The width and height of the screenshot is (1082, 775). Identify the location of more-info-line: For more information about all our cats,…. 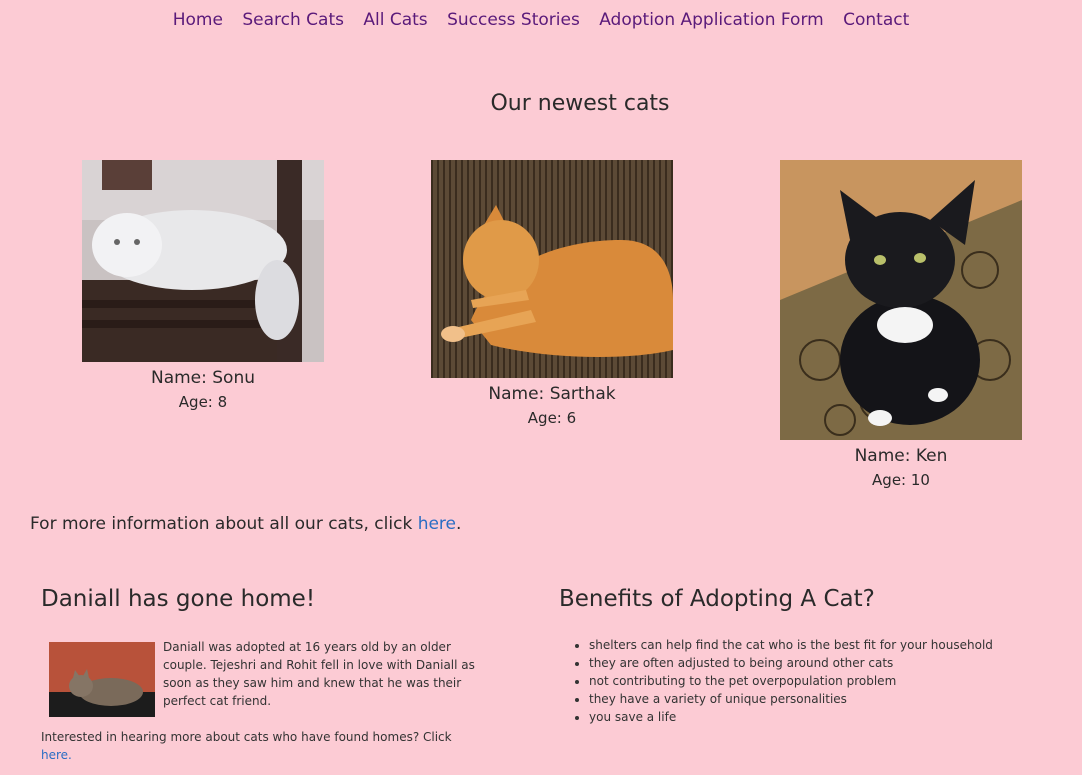
(245, 524).